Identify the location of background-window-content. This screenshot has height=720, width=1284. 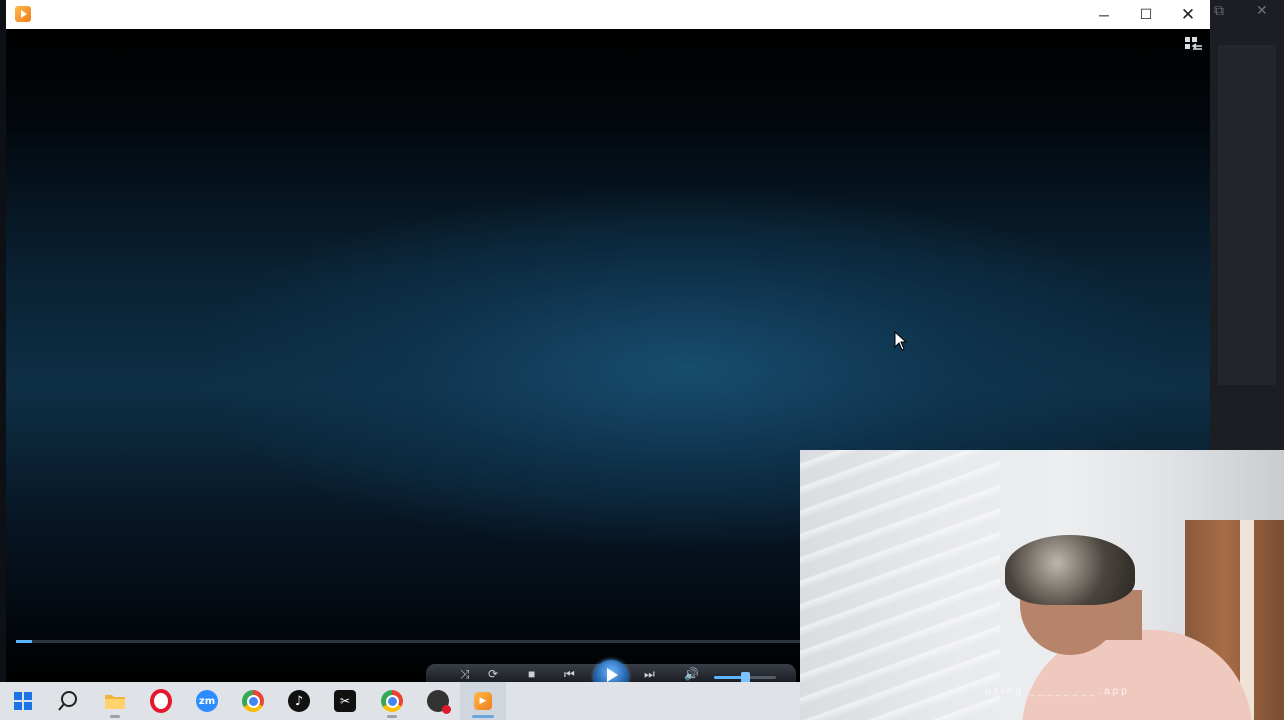
(1247, 215).